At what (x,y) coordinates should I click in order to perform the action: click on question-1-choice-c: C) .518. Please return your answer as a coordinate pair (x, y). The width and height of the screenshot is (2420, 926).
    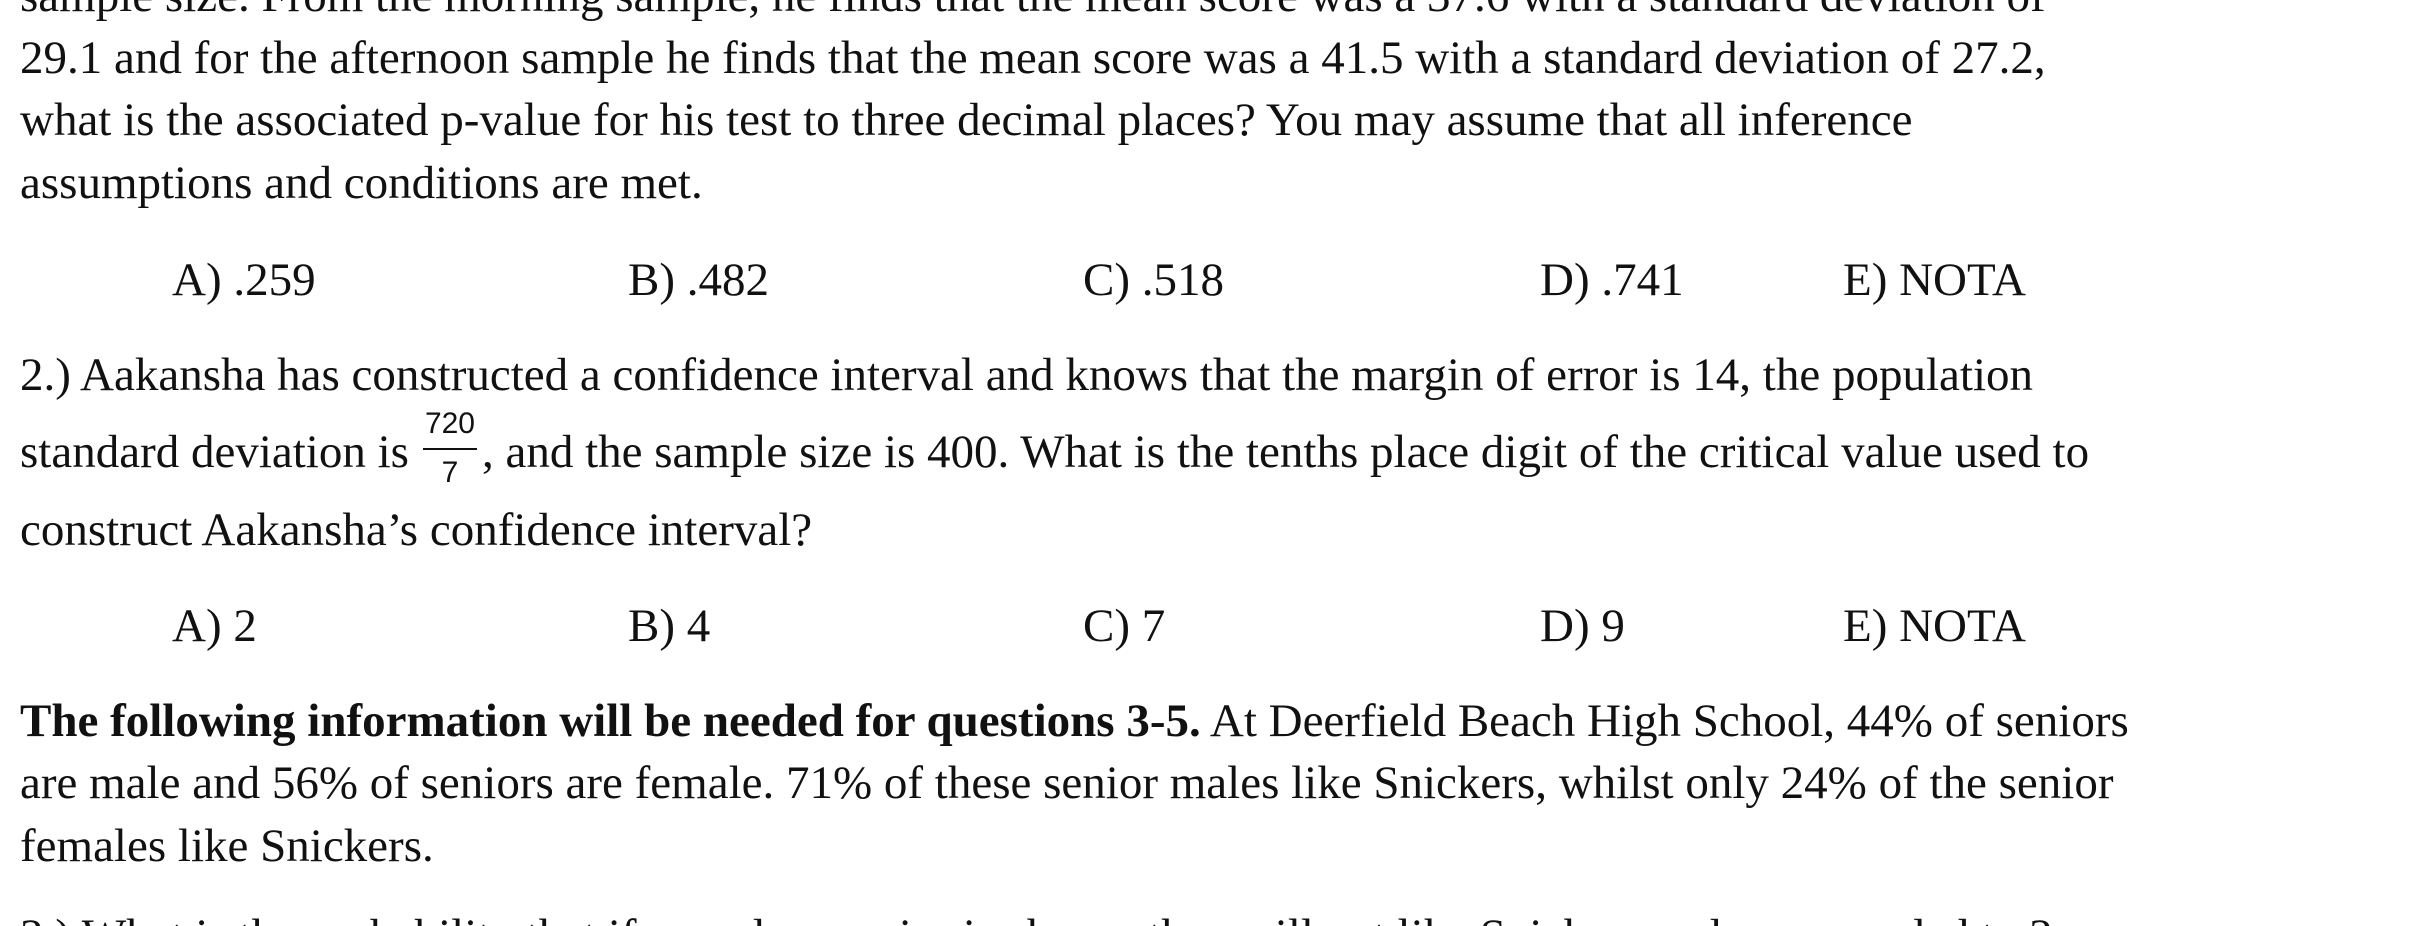
    Looking at the image, I should click on (1153, 280).